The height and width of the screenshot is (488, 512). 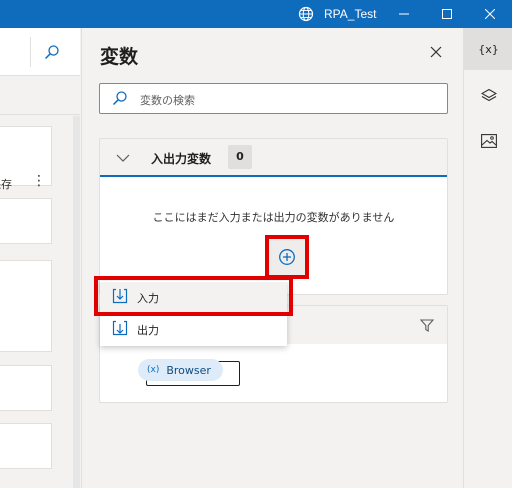 I want to click on maximize-button, so click(x=447, y=14).